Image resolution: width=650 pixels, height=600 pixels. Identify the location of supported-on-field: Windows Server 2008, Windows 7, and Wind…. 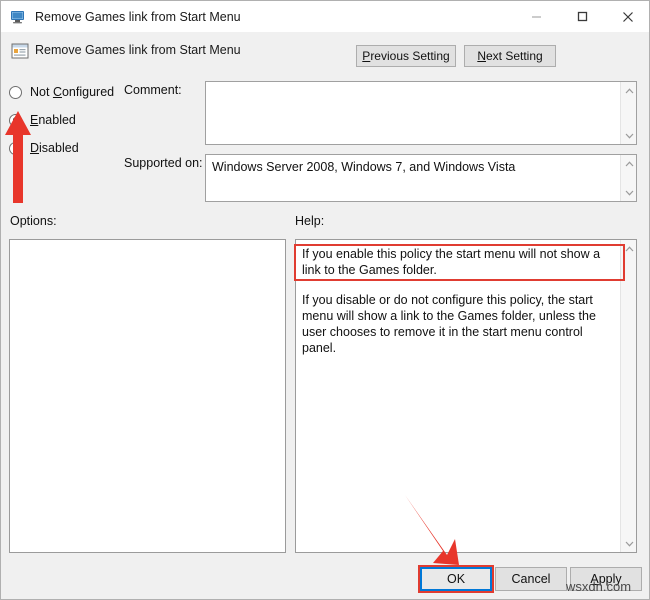
(421, 178).